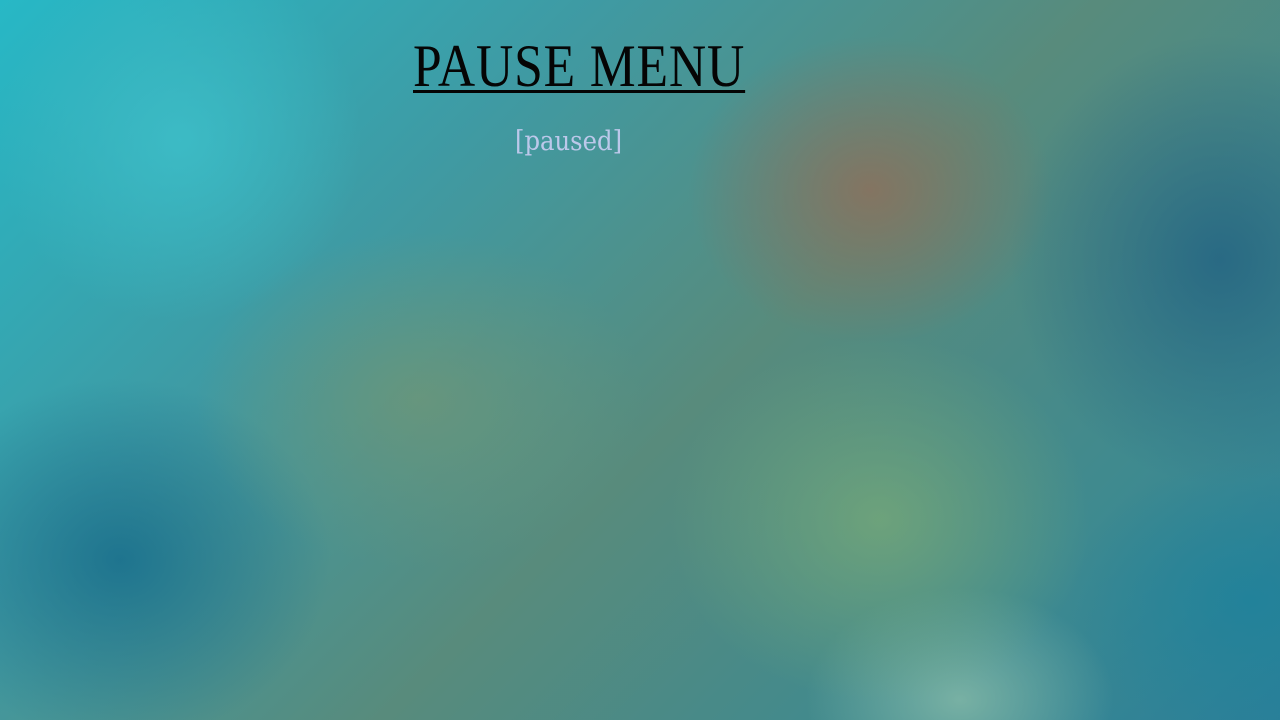  Describe the element at coordinates (569, 141) in the screenshot. I see `paused-status-label: [paused]` at that location.